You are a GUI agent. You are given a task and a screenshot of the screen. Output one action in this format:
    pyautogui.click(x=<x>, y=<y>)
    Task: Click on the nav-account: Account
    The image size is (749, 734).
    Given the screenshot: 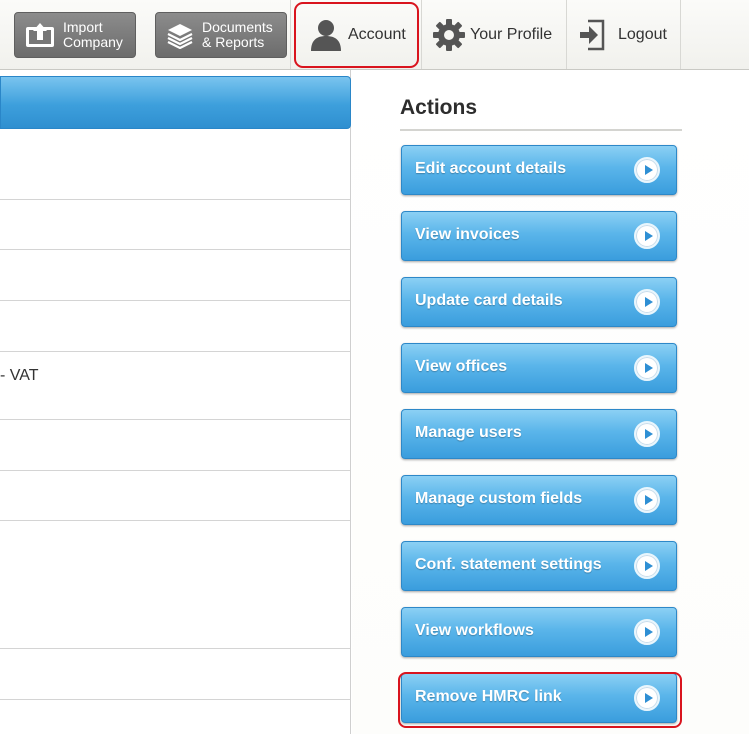 What is the action you would take?
    pyautogui.click(x=356, y=35)
    